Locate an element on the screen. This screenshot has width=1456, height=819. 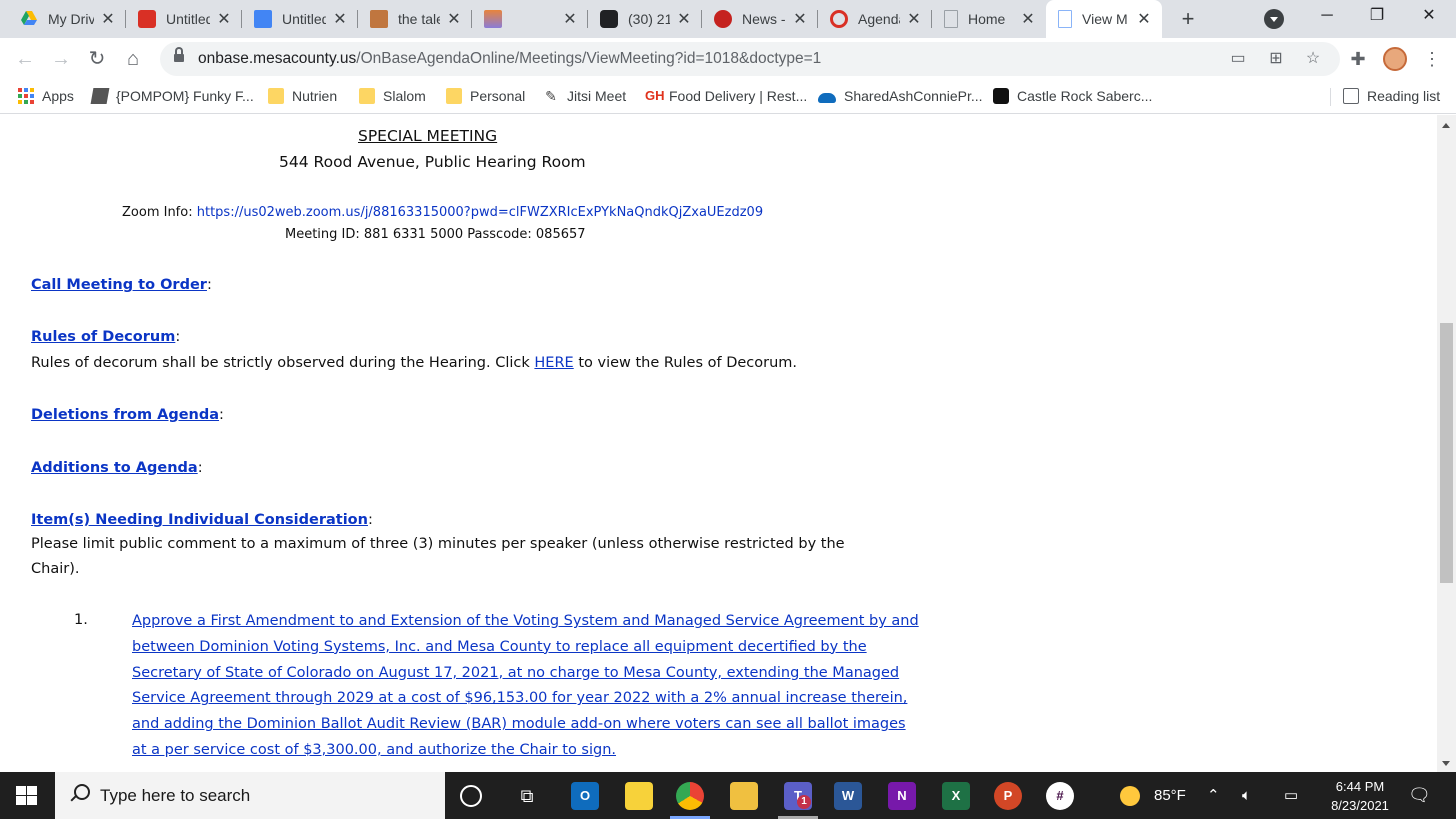
minimize-icon: ─ is located at coordinates (1327, 16).